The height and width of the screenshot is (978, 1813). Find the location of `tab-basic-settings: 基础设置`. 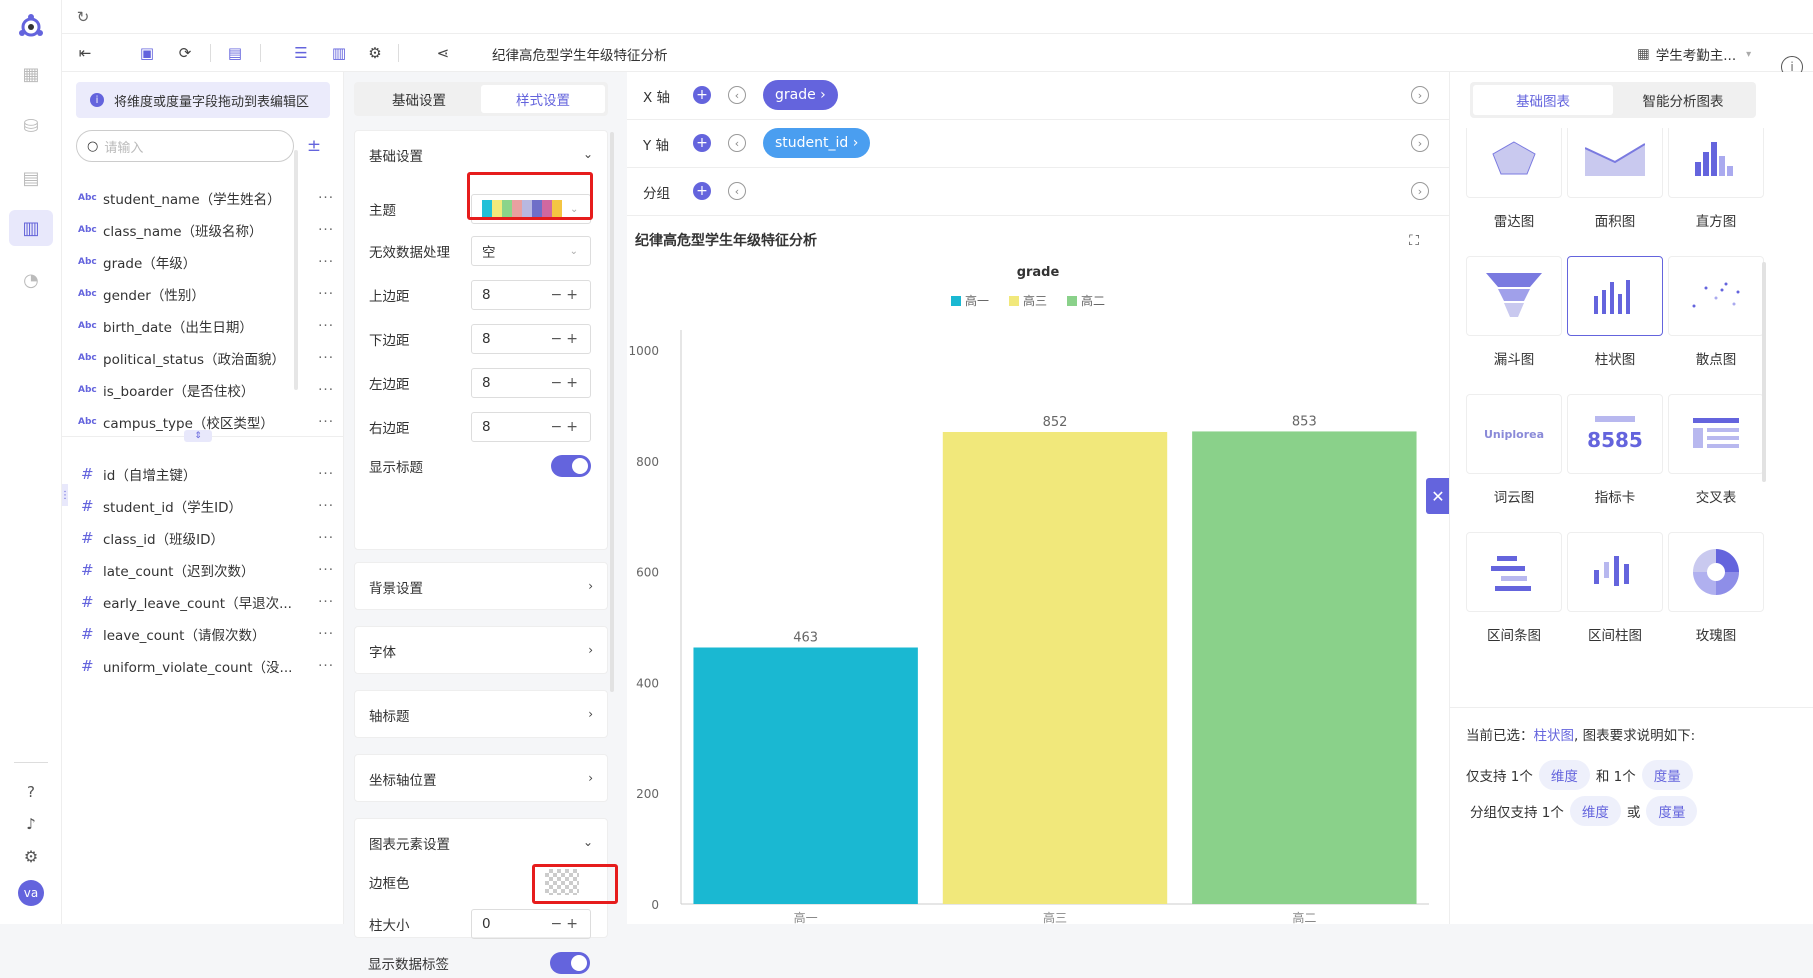

tab-basic-settings: 基础设置 is located at coordinates (419, 99).